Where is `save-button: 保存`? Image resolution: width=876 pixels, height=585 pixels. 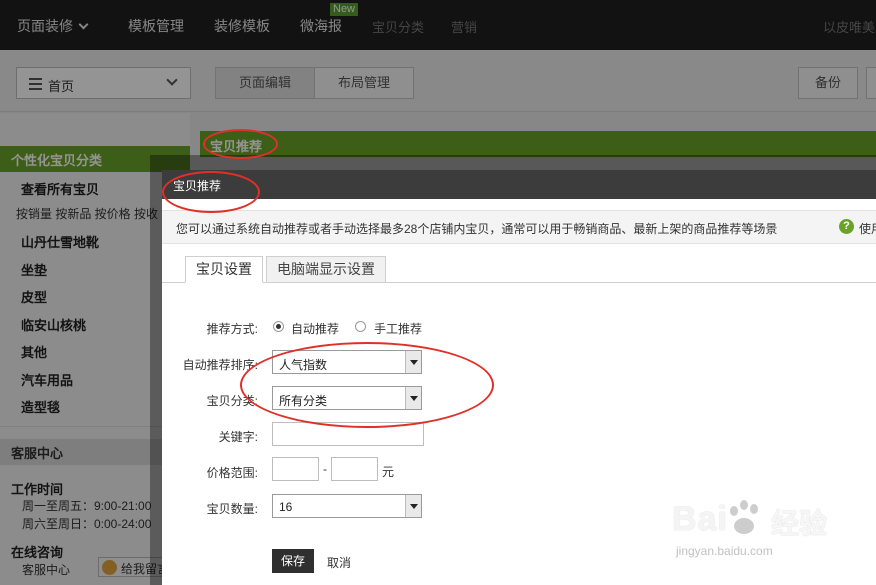
save-button: 保存 is located at coordinates (293, 561).